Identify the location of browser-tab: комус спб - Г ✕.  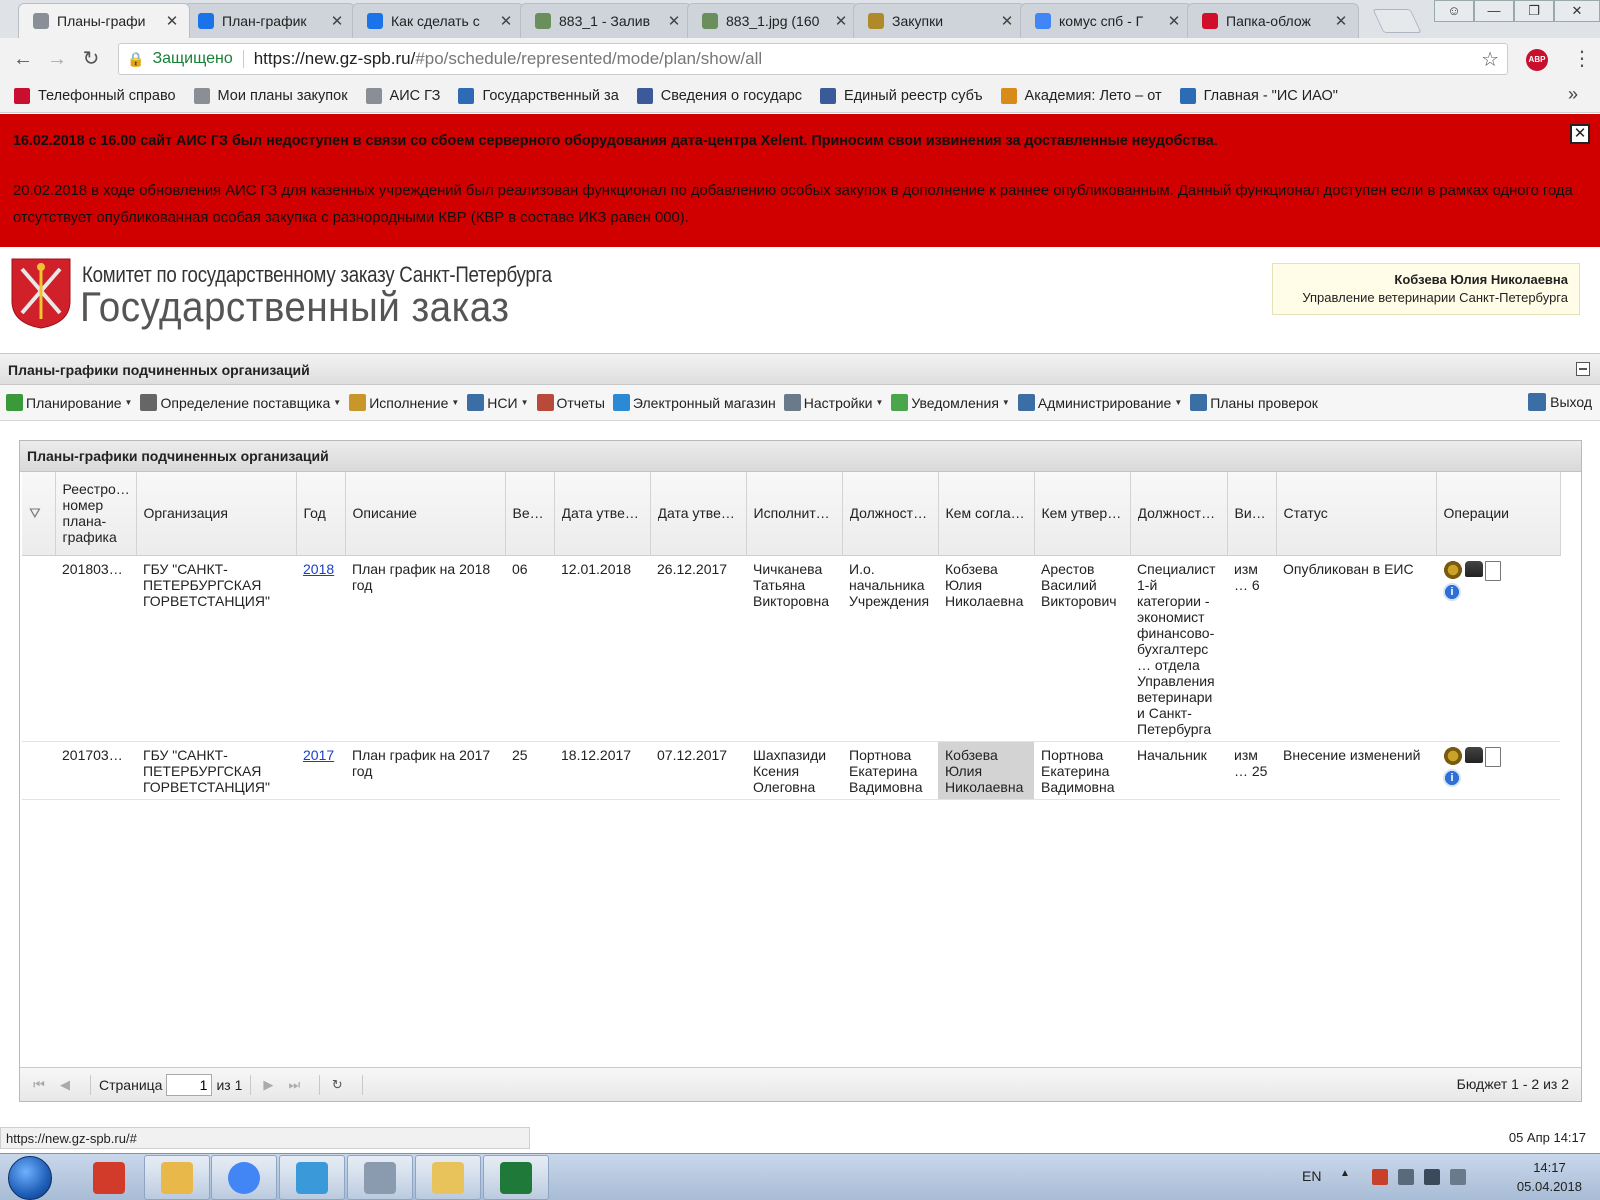
(1106, 20).